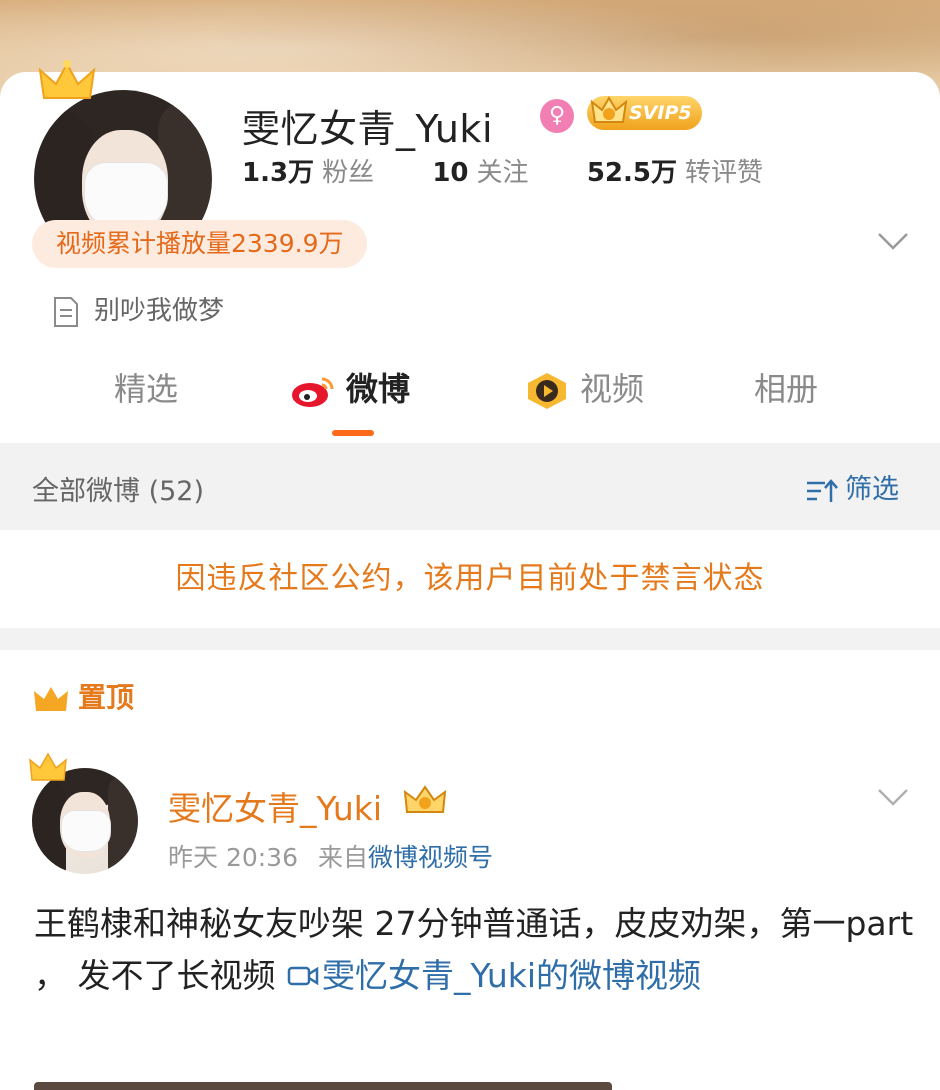 The image size is (940, 1090). I want to click on stat-label: 粉丝, so click(348, 173).